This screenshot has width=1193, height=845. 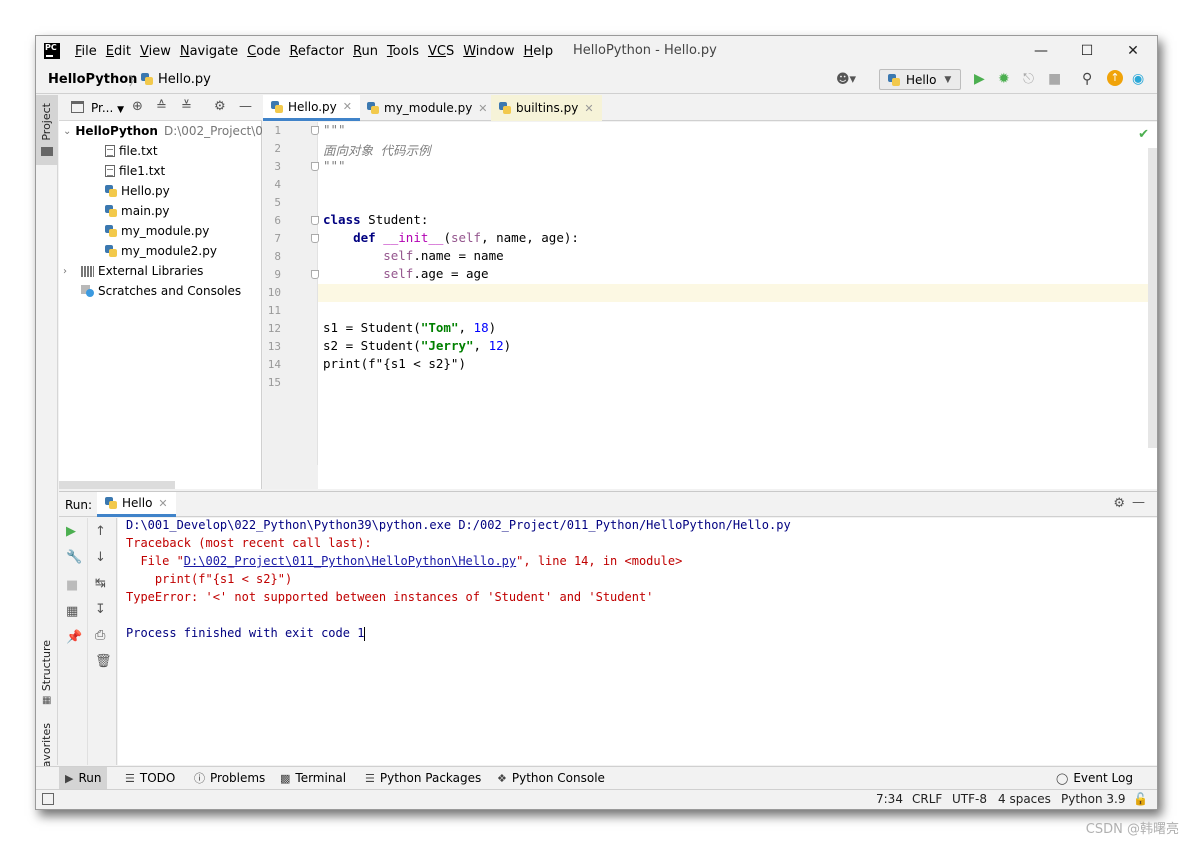 What do you see at coordinates (117, 485) in the screenshot?
I see `horizontal-scrollbar` at bounding box center [117, 485].